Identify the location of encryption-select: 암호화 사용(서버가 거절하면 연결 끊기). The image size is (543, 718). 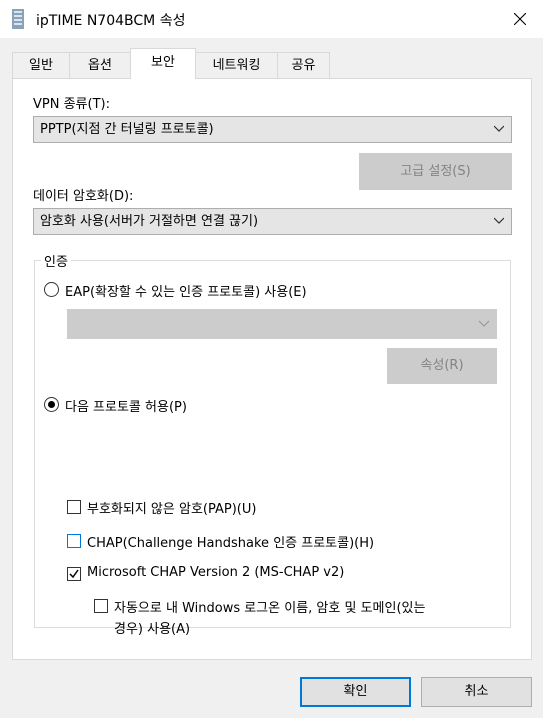
(272, 221).